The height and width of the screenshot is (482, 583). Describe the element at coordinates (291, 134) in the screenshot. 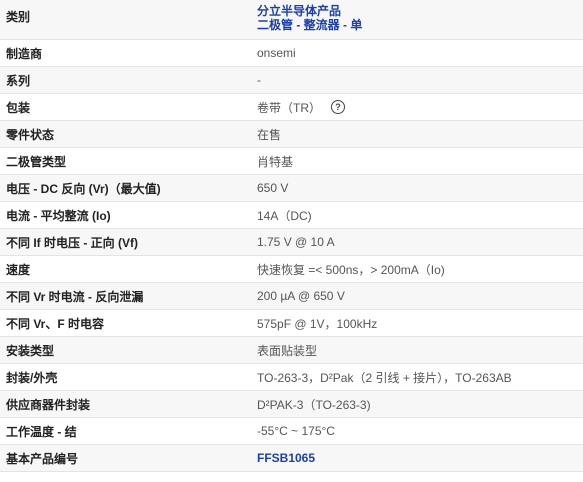

I see `table-row-part-status: 零件状态 在售` at that location.